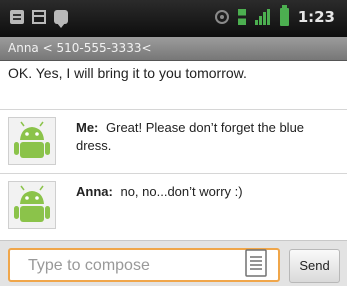  I want to click on window-icon, so click(39, 17).